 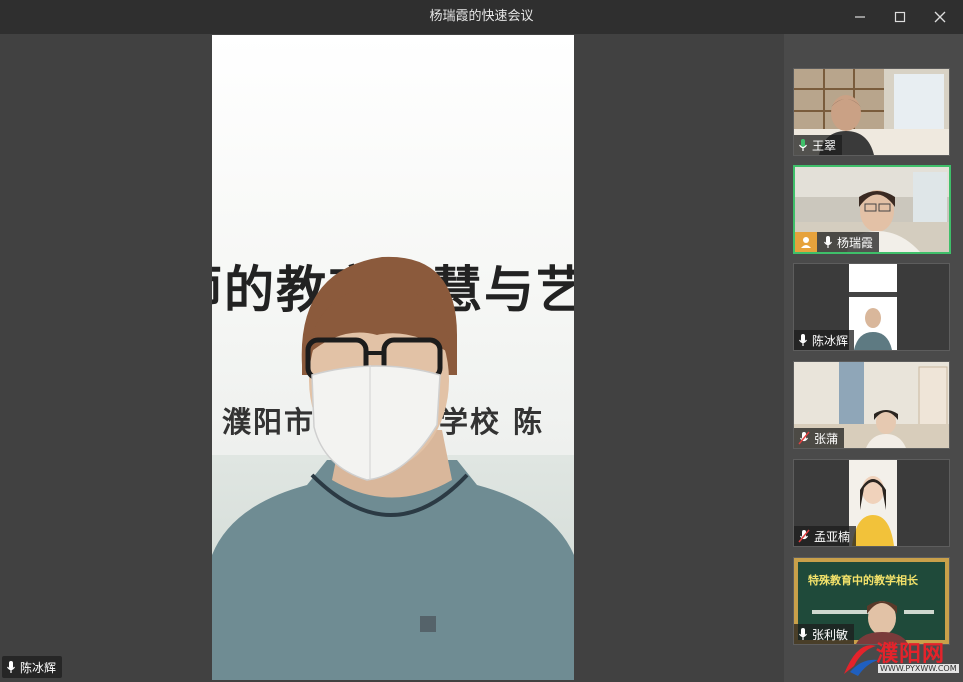 I want to click on title-bar: 杨瑞霞的快速会议, so click(x=481, y=17).